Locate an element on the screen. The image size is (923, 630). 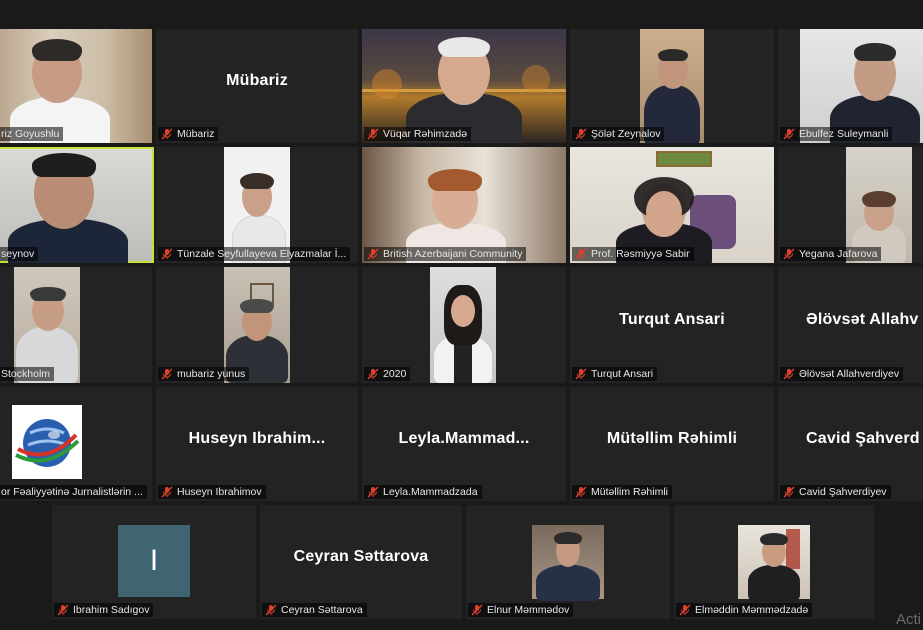
participant-tile: I Ibrahim Sadıgov is located at coordinates (154, 562).